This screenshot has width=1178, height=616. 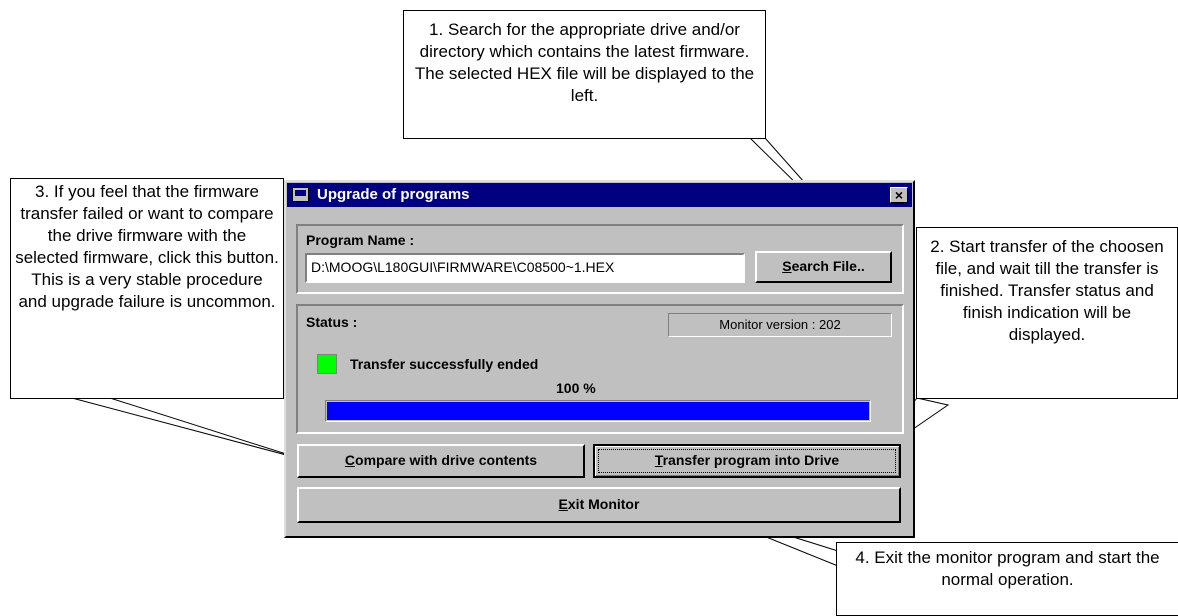 What do you see at coordinates (188, 429) in the screenshot?
I see `leader-compare` at bounding box center [188, 429].